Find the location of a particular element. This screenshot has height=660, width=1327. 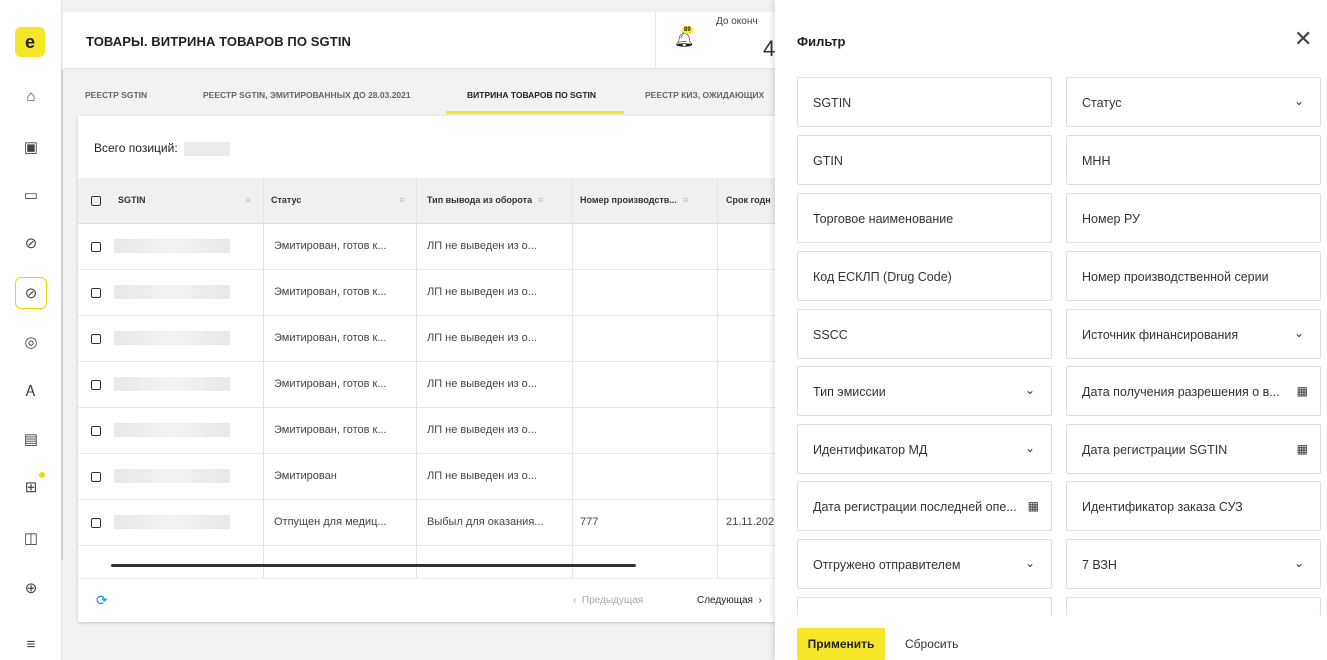

select-all-checkbox is located at coordinates (96, 201).